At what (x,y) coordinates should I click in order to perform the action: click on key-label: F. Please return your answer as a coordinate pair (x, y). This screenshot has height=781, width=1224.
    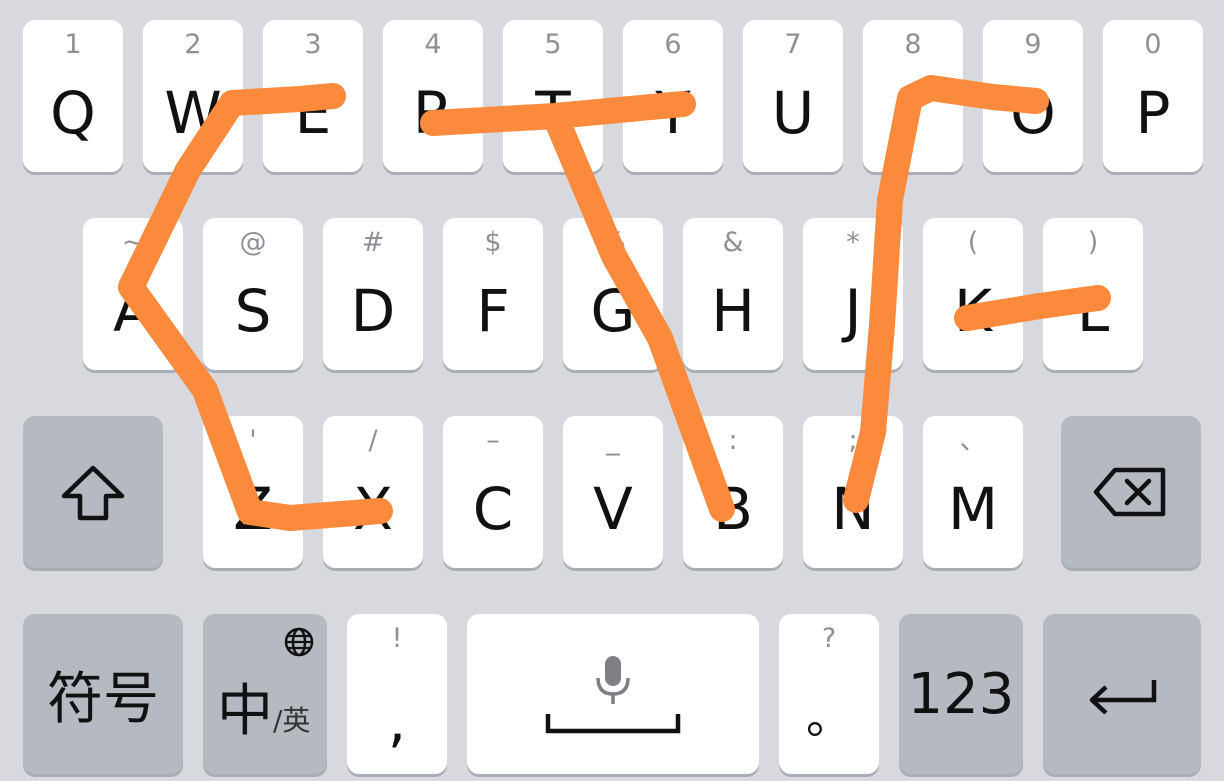
    Looking at the image, I should click on (493, 311).